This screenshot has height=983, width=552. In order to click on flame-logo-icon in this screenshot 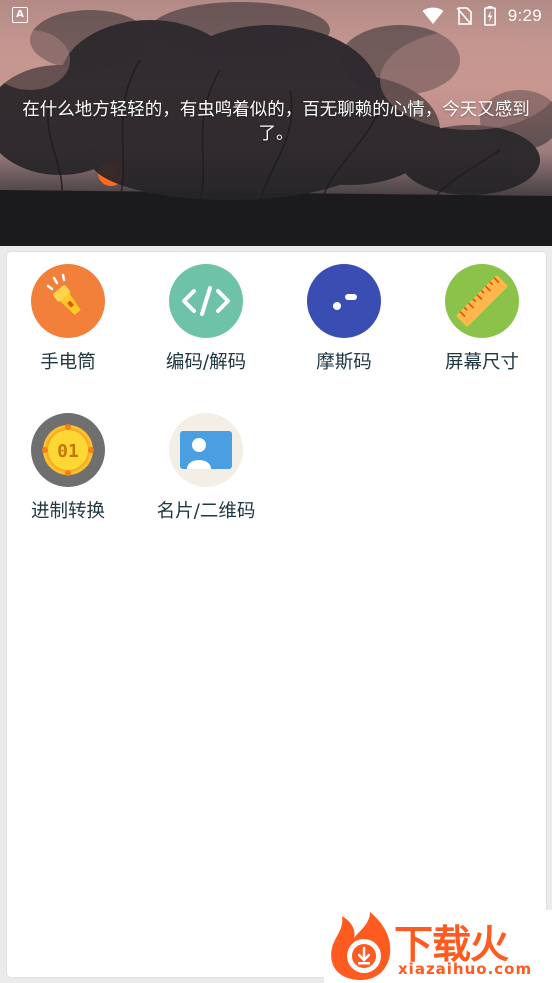, I will do `click(361, 946)`.